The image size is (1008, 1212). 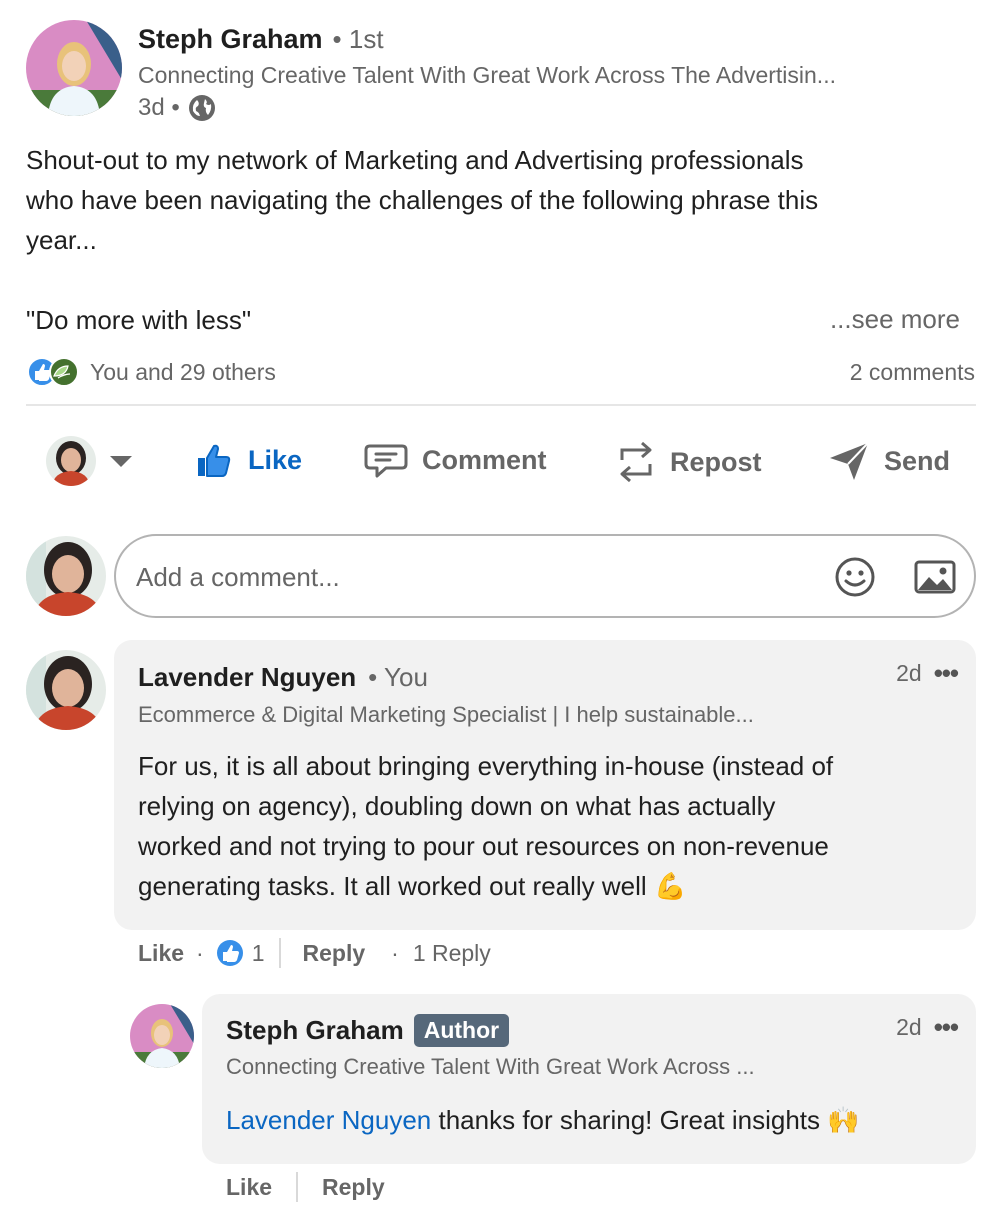 I want to click on reply-author-avatar, so click(x=162, y=1036).